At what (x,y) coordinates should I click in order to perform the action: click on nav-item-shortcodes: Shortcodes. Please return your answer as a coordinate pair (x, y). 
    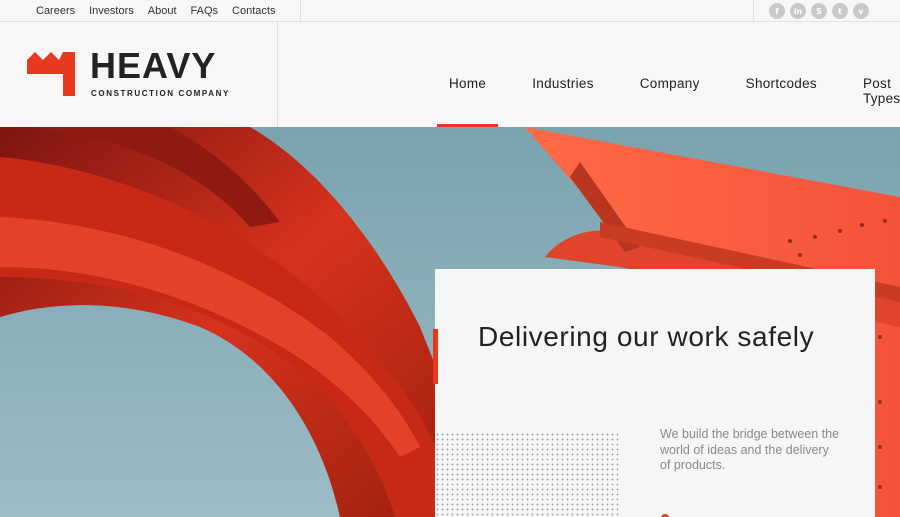
    Looking at the image, I should click on (781, 91).